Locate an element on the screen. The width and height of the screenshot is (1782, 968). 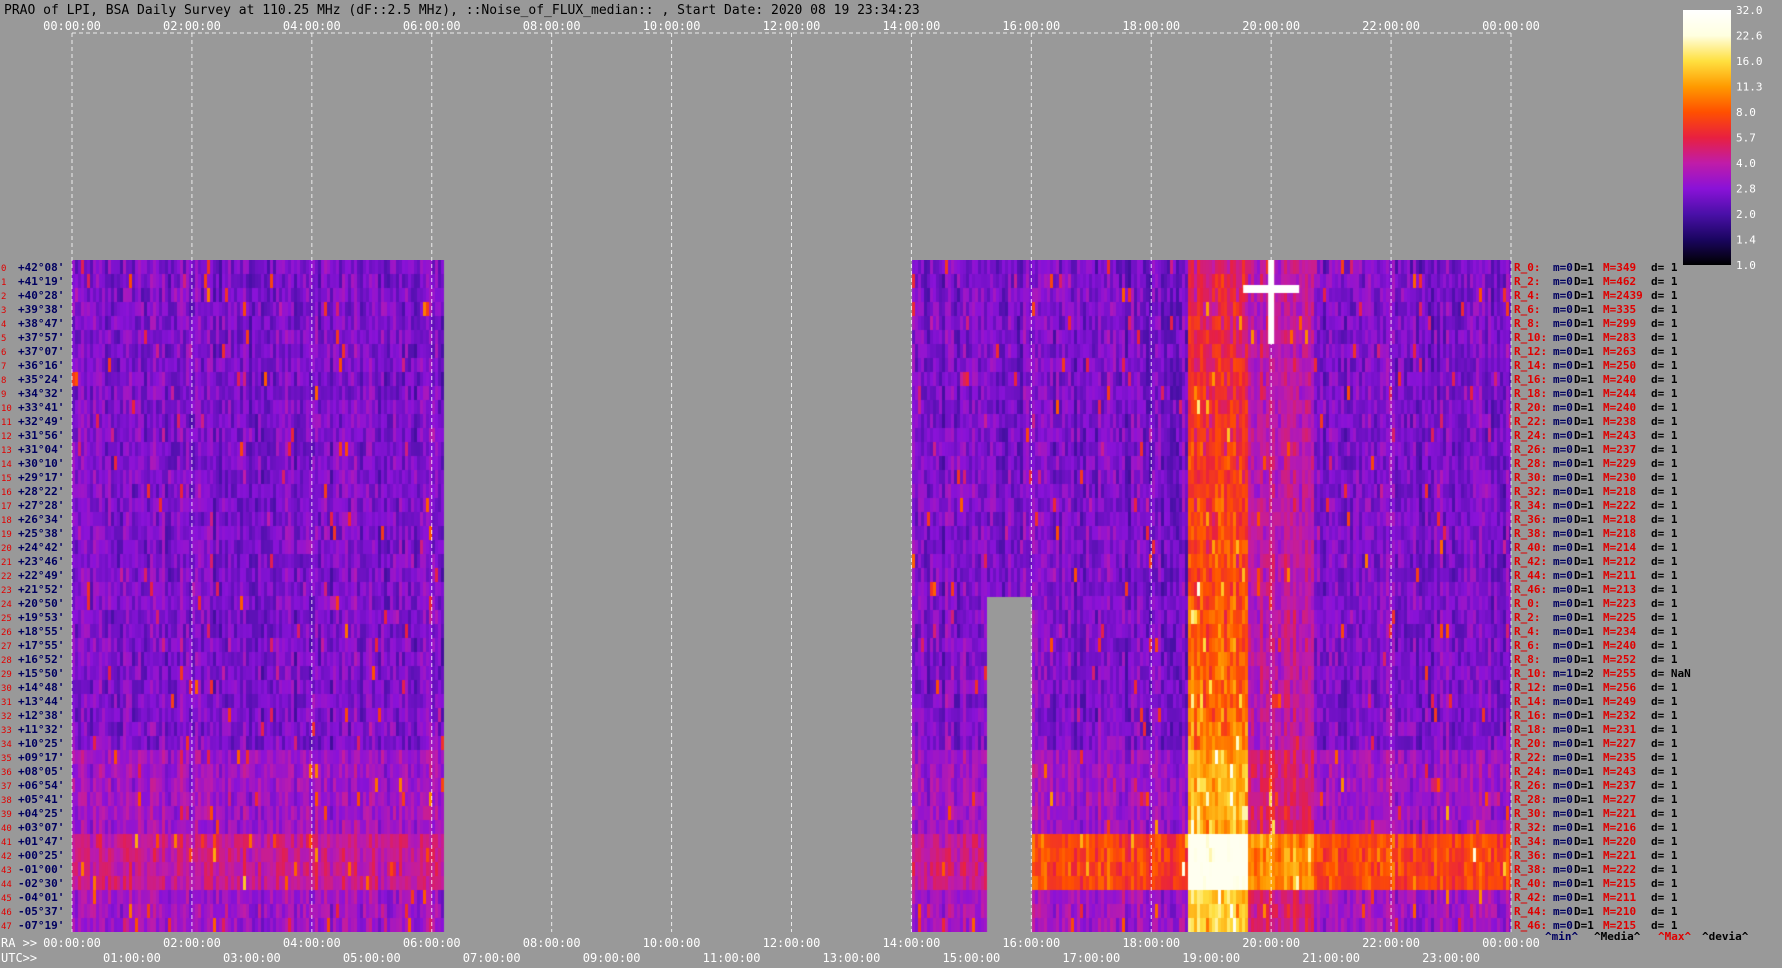
beam-number: 27 is located at coordinates (6, 647).